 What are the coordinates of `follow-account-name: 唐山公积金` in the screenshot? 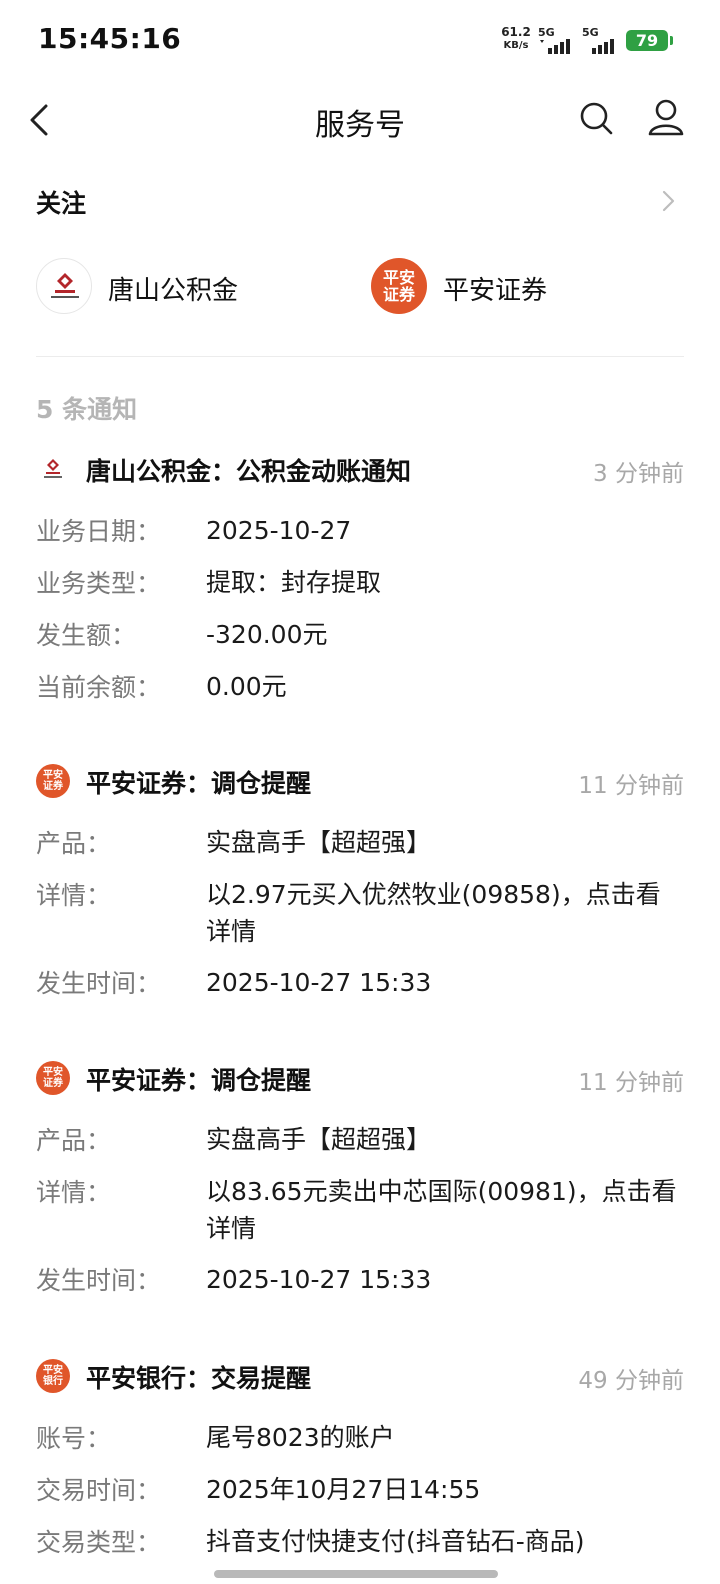 It's located at (173, 291).